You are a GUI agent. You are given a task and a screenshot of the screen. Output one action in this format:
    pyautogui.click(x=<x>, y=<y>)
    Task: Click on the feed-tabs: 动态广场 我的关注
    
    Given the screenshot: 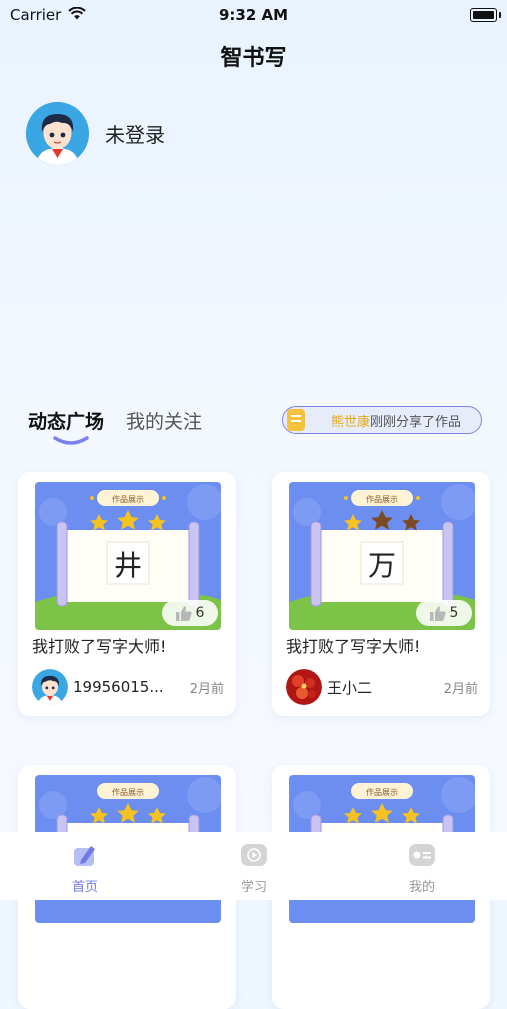 What is the action you would take?
    pyautogui.click(x=126, y=426)
    